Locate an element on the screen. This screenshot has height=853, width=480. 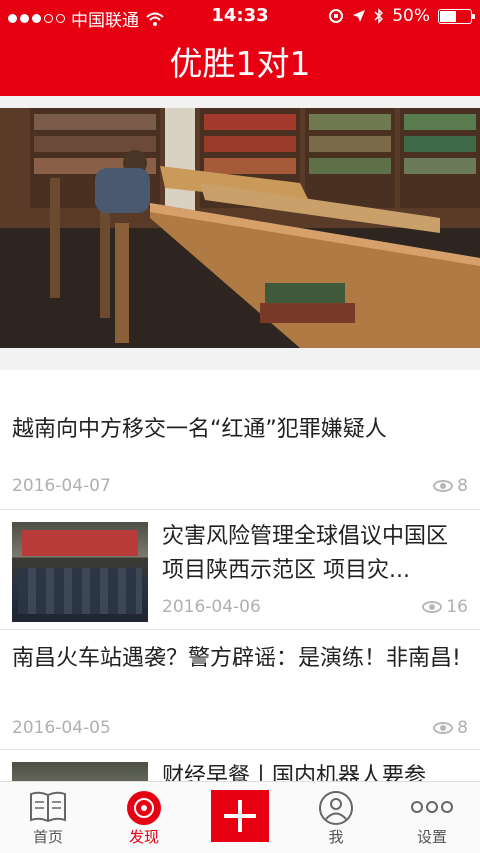
tab-label: 设置 is located at coordinates (431, 837).